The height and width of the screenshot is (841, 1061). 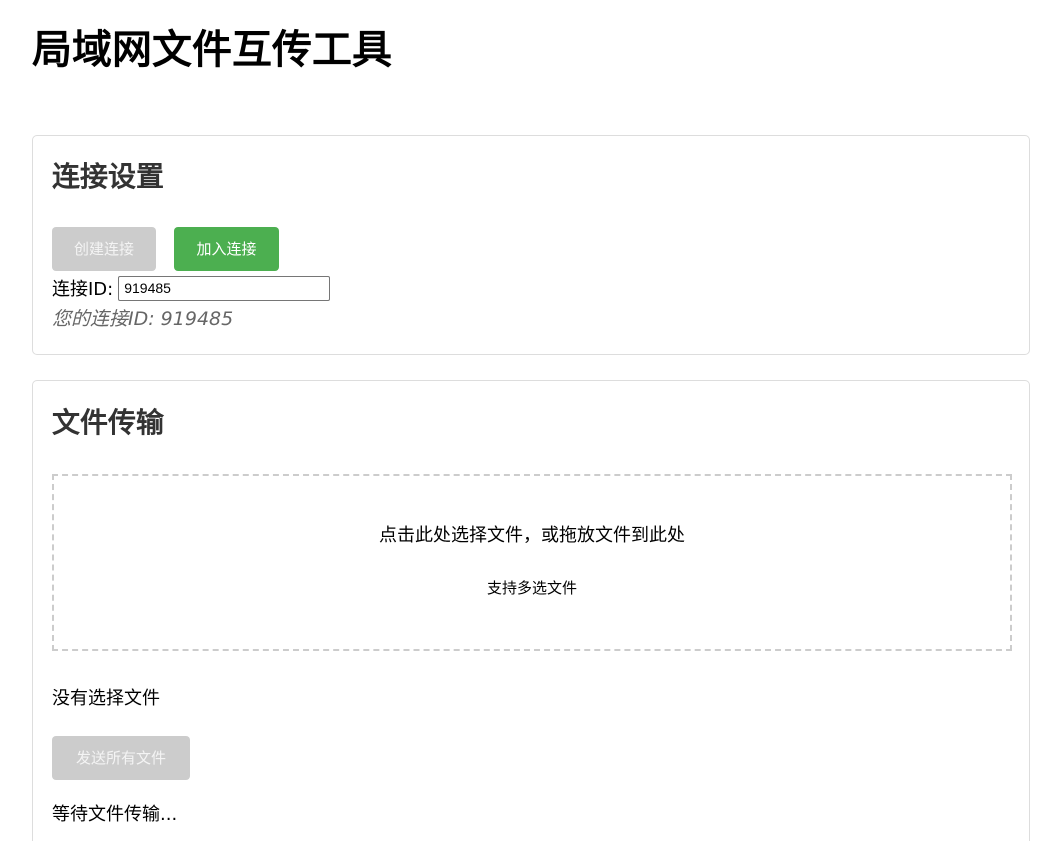 I want to click on create-connection-button: 创建连接, so click(x=104, y=249).